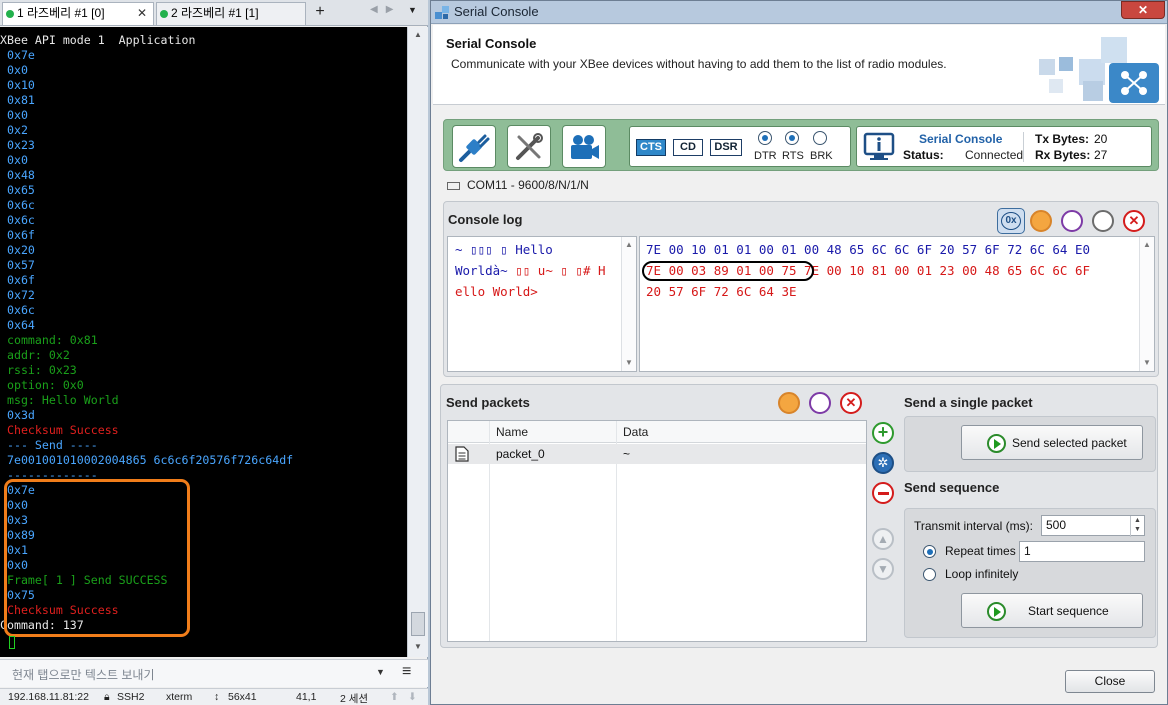 The width and height of the screenshot is (1168, 705). What do you see at coordinates (651, 147) in the screenshot?
I see `cts-indicator: CTS` at bounding box center [651, 147].